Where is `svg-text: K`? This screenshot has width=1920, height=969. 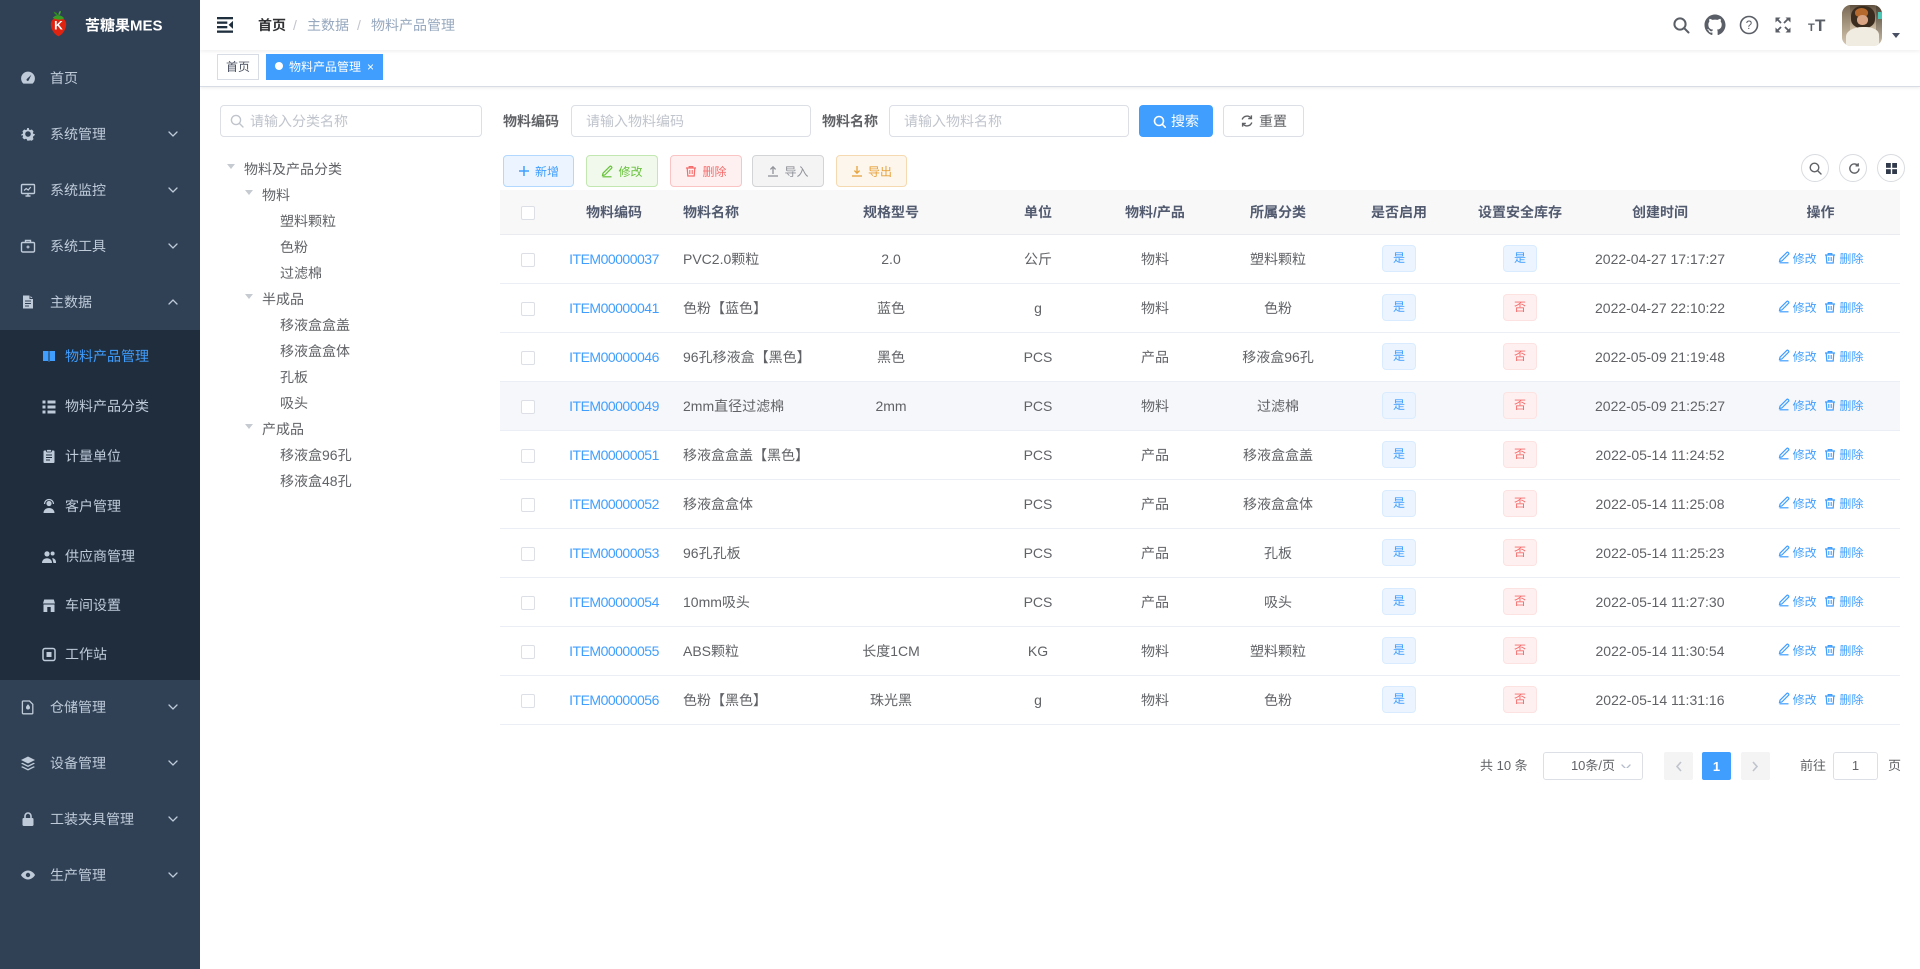 svg-text: K is located at coordinates (58, 26).